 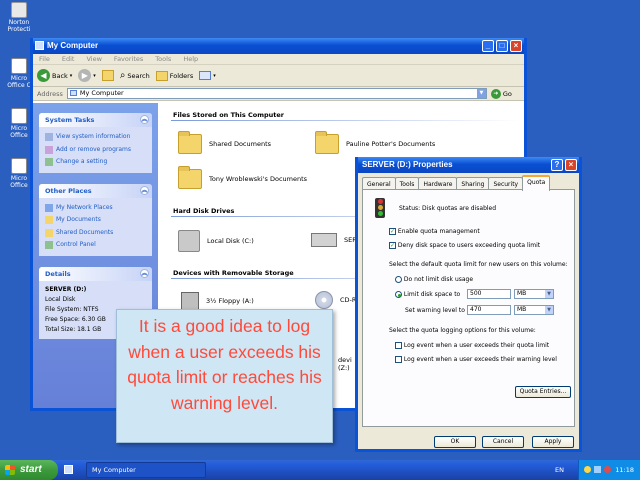 I want to click on desktop-icon-norton: Norton Protecti, so click(x=19, y=17).